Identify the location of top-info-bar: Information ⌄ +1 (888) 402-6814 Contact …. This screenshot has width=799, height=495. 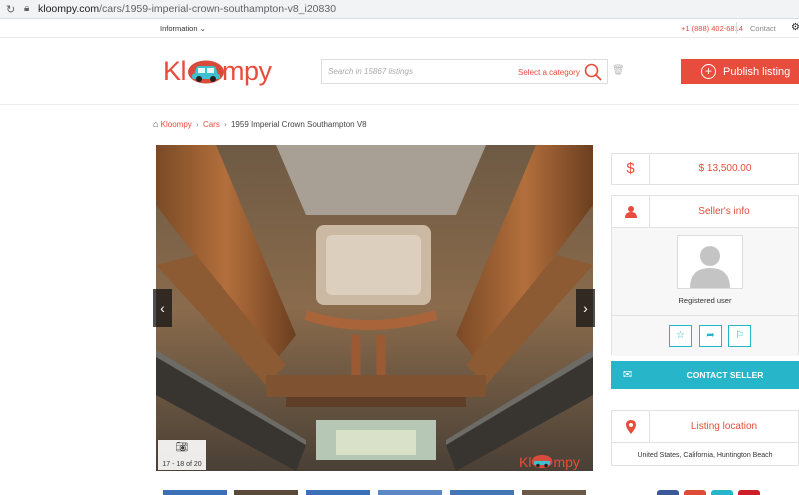
(399, 28).